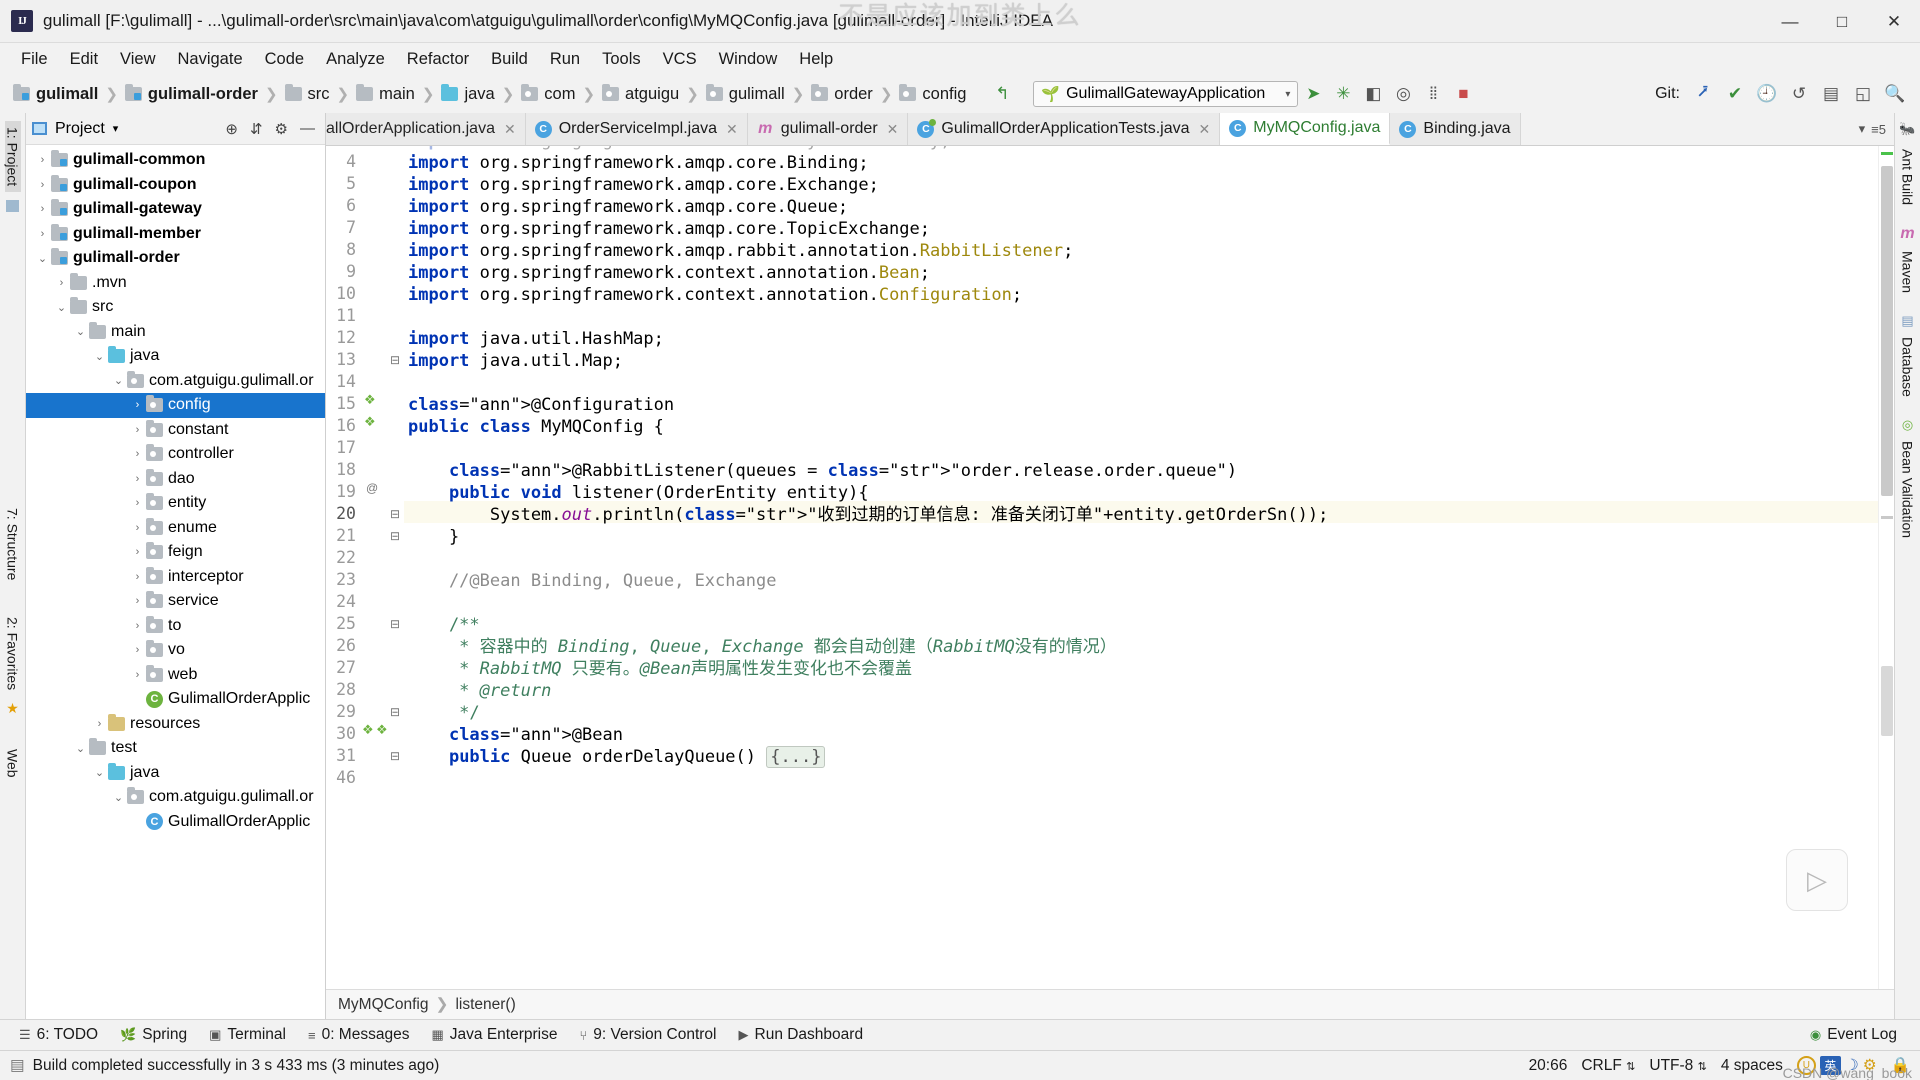 This screenshot has width=1920, height=1080. Describe the element at coordinates (175, 258) in the screenshot. I see `tree-item-gulimall-order: ⌄ gulimall-order` at that location.